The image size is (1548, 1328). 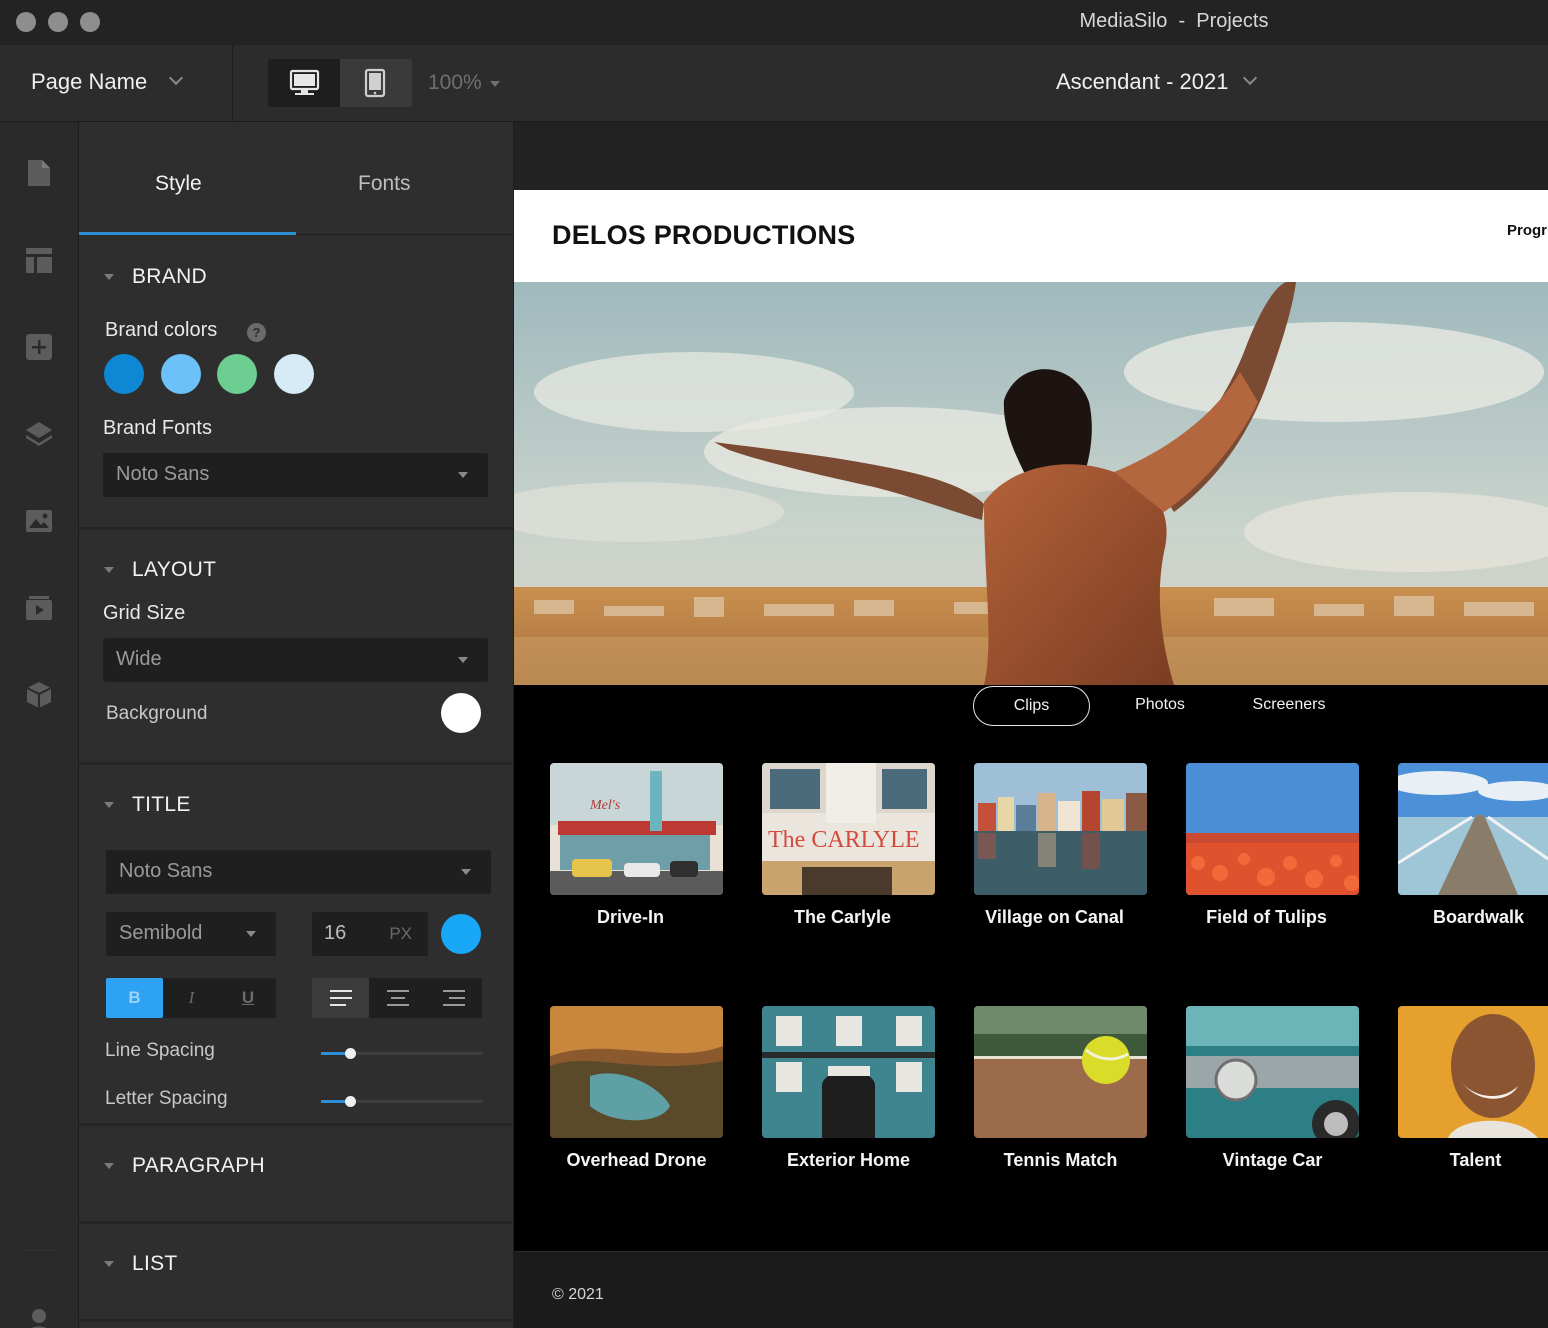 What do you see at coordinates (39, 521) in the screenshot?
I see `image-icon` at bounding box center [39, 521].